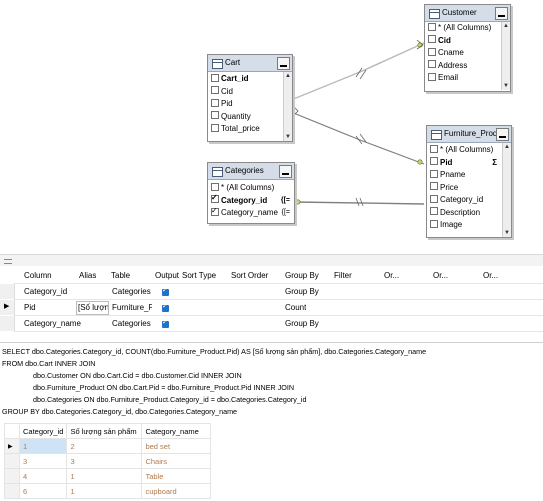 The image size is (543, 501). I want to click on results-cell: cupboard, so click(176, 491).